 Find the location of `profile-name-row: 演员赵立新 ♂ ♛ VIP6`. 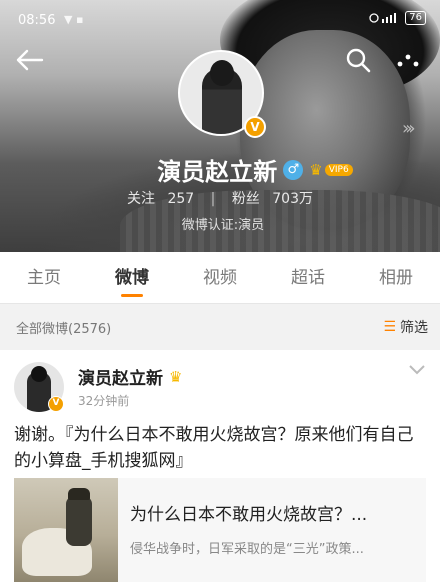

profile-name-row: 演员赵立新 ♂ ♛ VIP6 is located at coordinates (220, 169).